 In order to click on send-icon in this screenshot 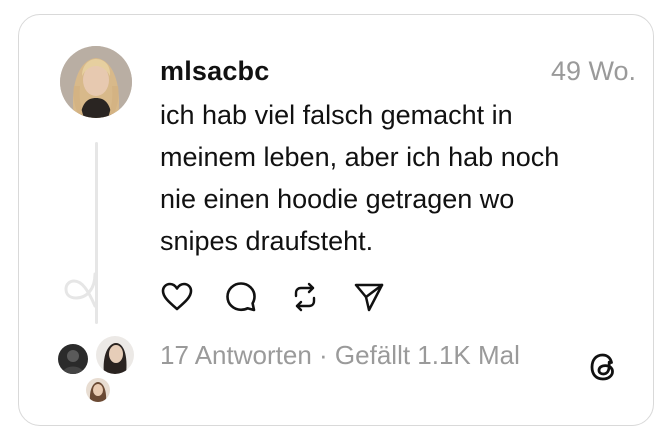, I will do `click(369, 297)`.